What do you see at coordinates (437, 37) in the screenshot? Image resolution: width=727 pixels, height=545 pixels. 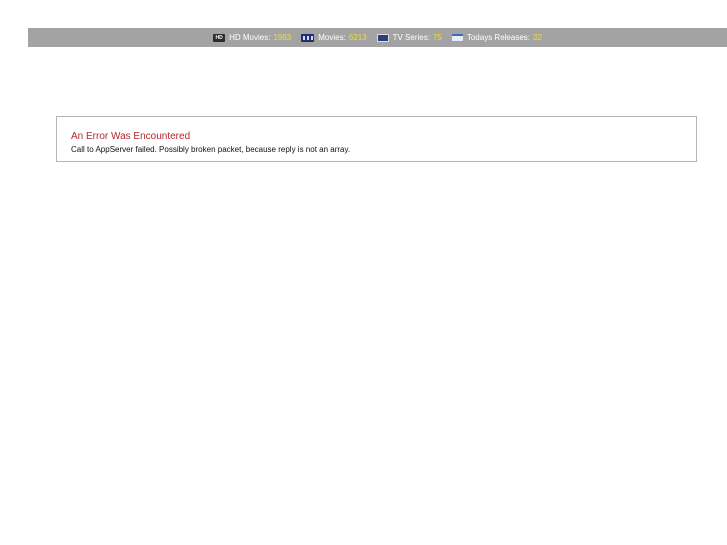 I see `stat-value: 75` at bounding box center [437, 37].